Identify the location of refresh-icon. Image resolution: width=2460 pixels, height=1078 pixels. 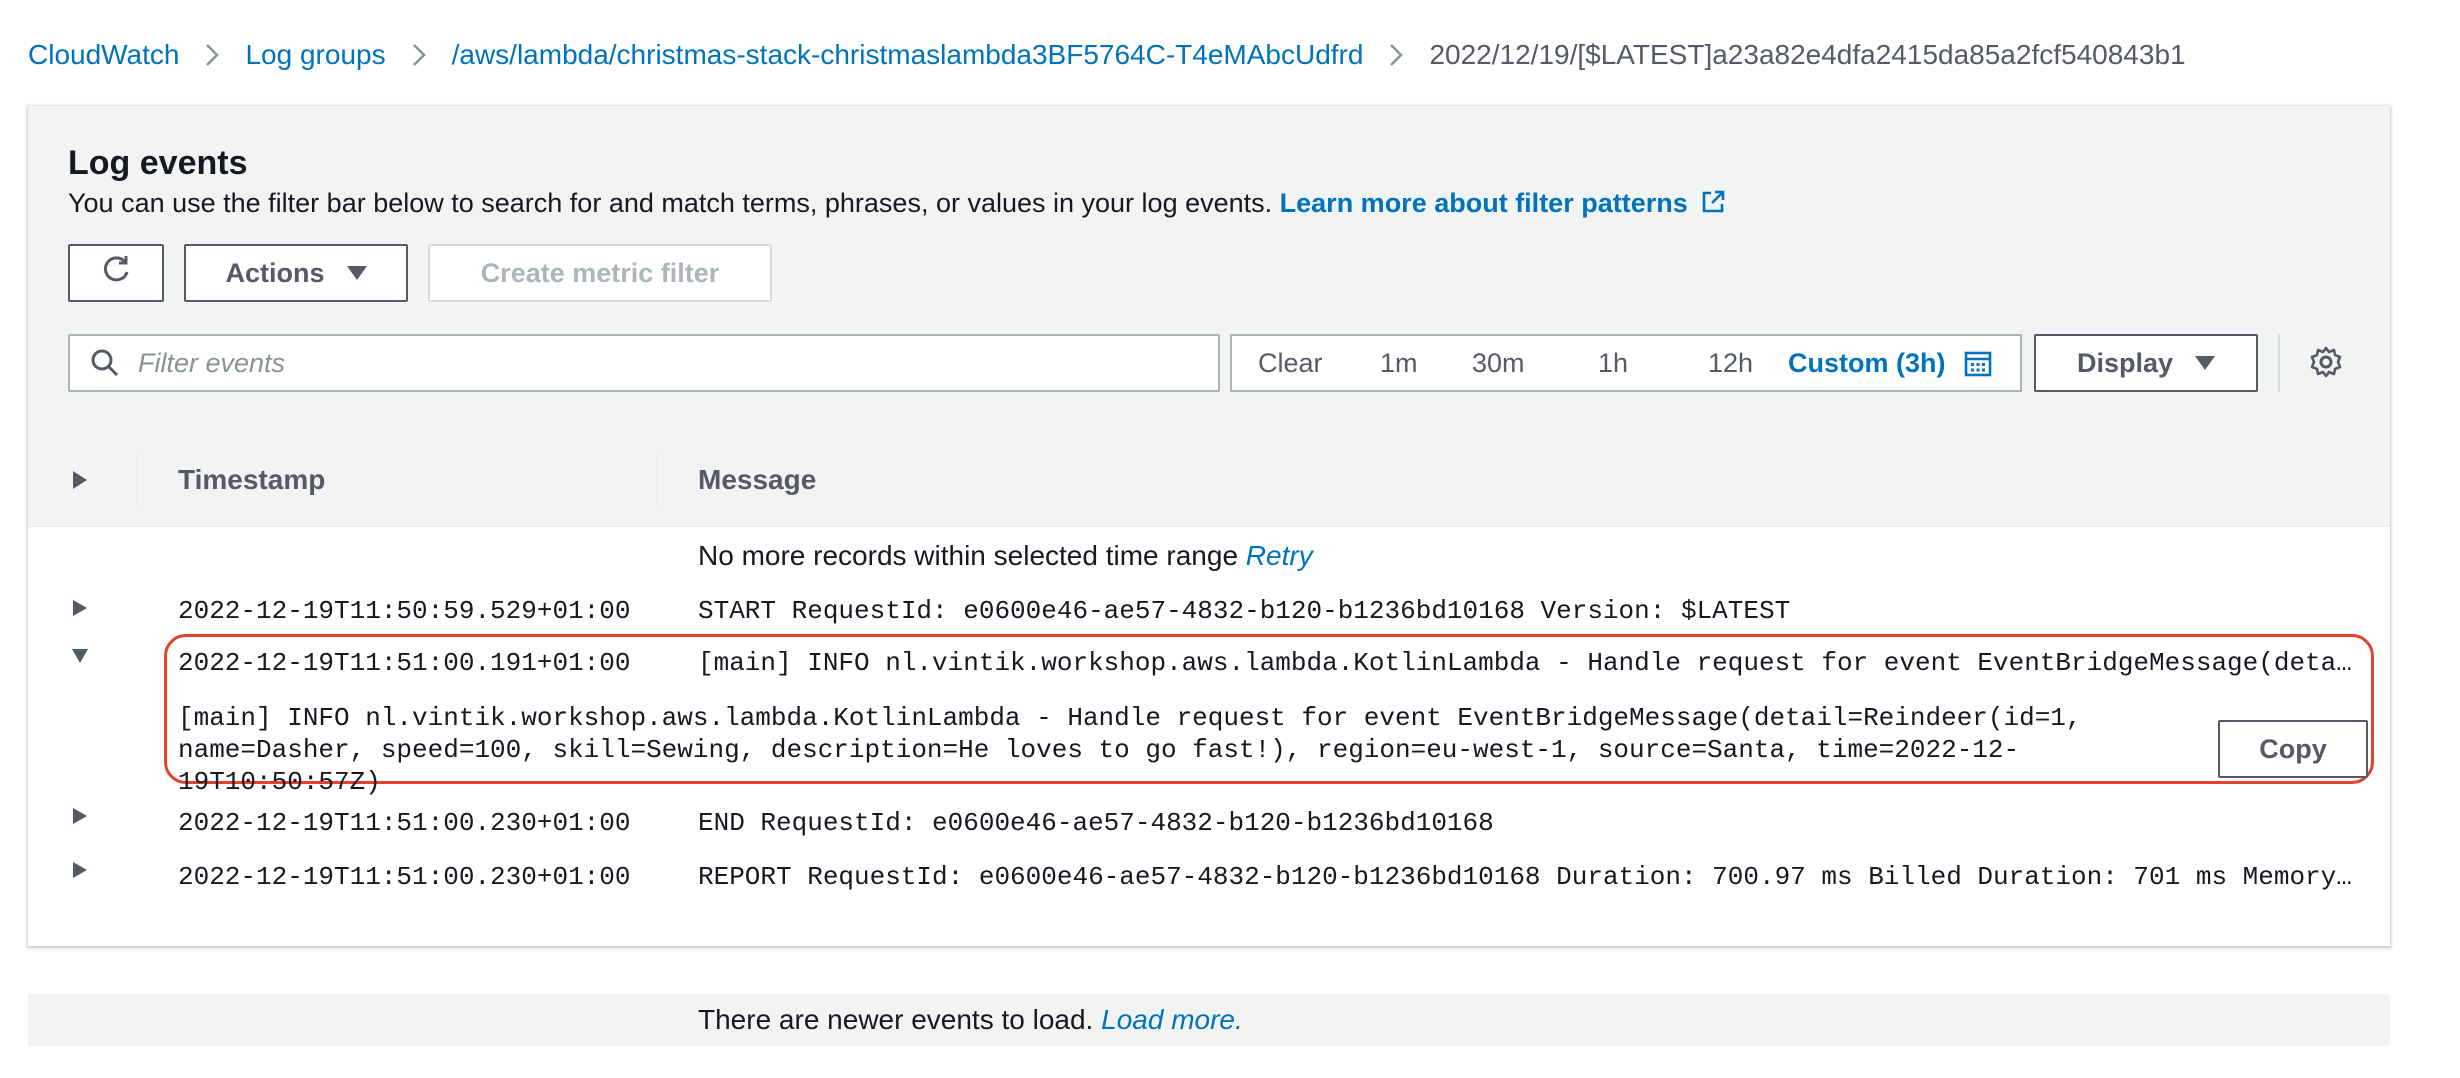
(116, 273).